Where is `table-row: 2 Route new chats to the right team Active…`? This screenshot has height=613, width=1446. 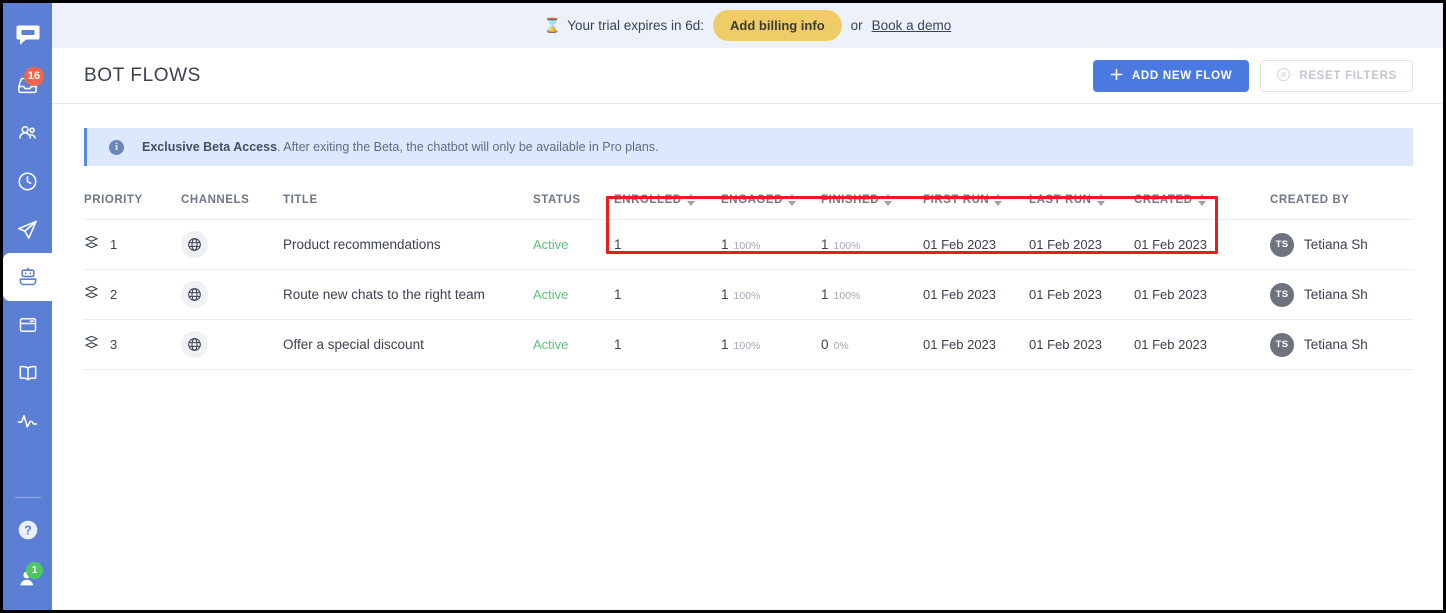
table-row: 2 Route new chats to the right team Active… is located at coordinates (748, 294).